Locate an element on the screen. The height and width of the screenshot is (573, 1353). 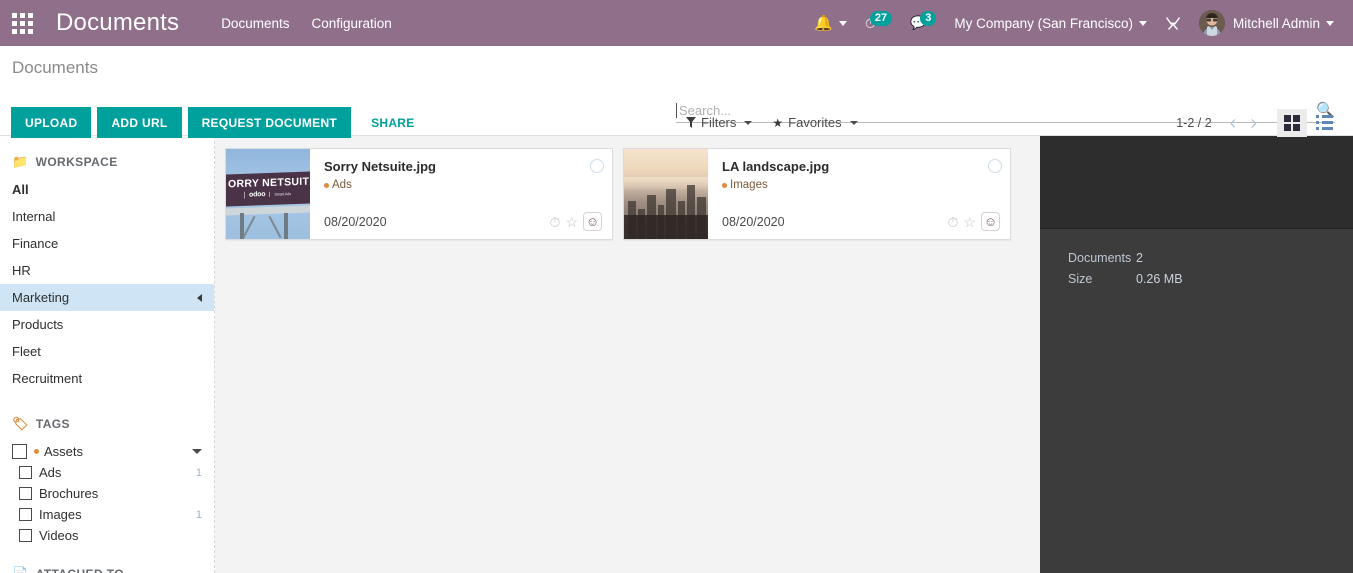
billboard-leg is located at coordinates (286, 226).